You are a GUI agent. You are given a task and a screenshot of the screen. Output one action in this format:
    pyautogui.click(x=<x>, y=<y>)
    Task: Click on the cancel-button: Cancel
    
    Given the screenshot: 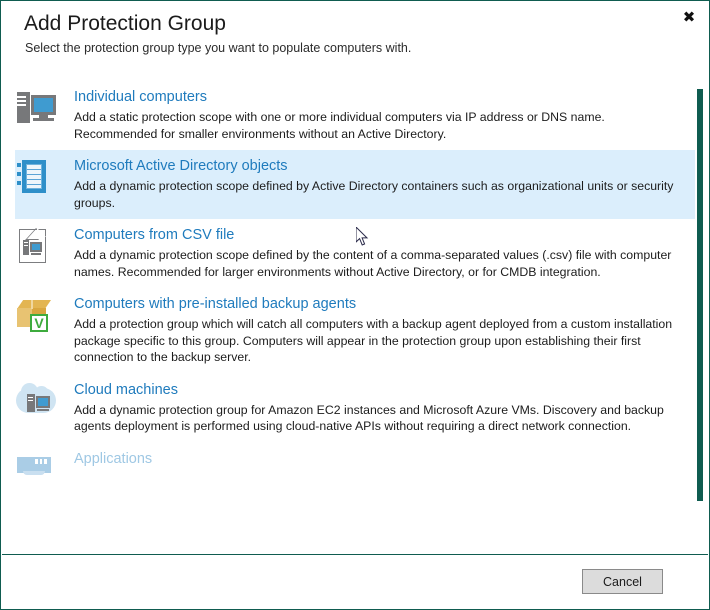 What is the action you would take?
    pyautogui.click(x=622, y=581)
    